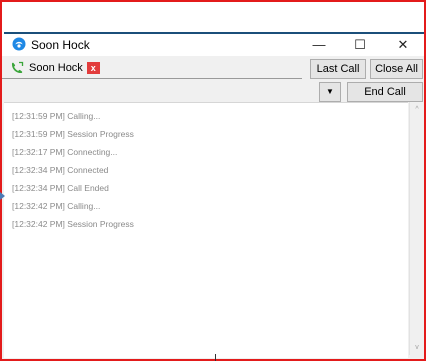  Describe the element at coordinates (330, 92) in the screenshot. I see `call-options-dropdown: ▼` at that location.